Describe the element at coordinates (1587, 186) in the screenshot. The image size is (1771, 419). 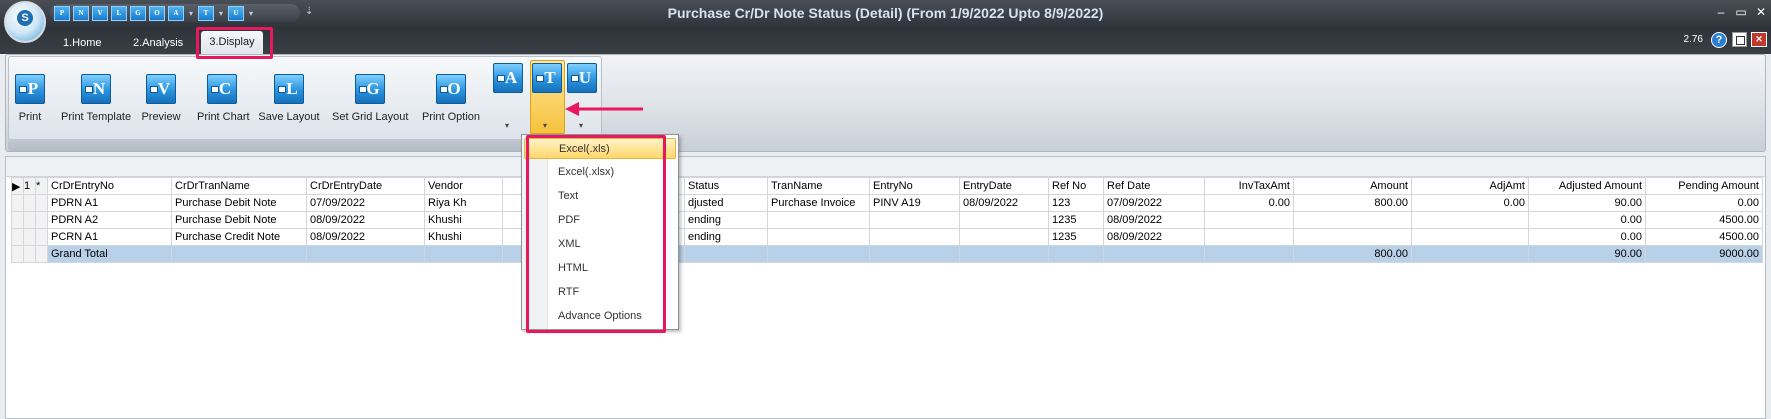
I see `column-header: Adjusted Amount` at that location.